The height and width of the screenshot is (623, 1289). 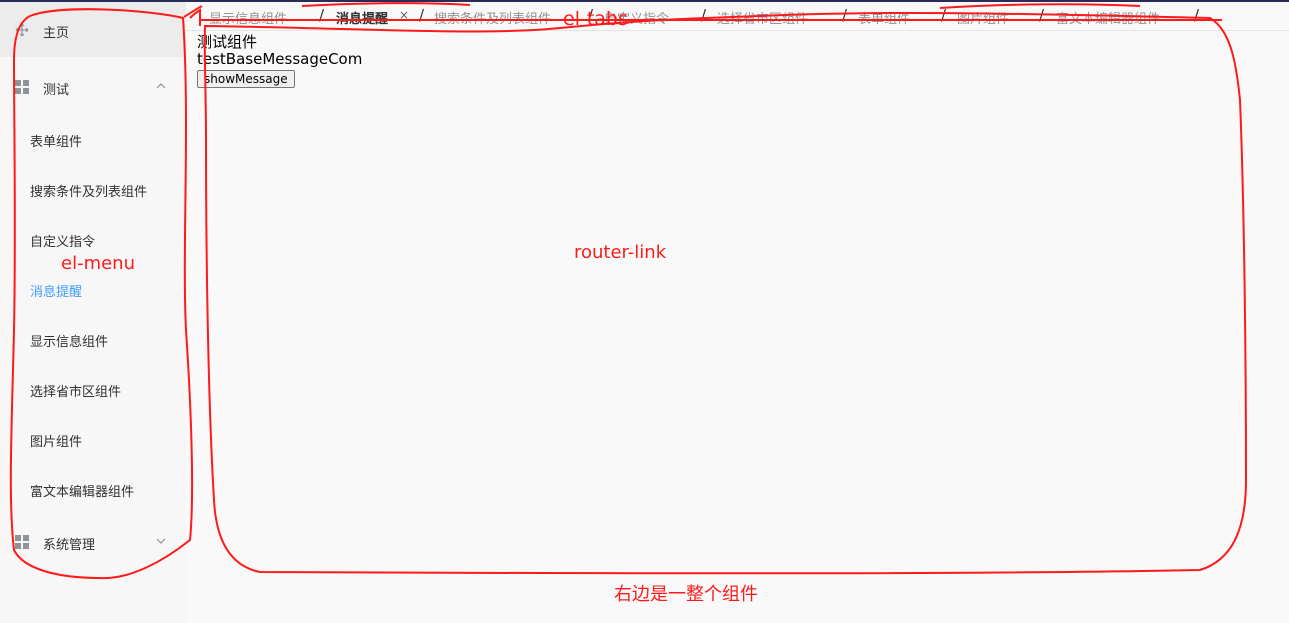 I want to click on sidebar-item-label: 选择省市区组件, so click(x=76, y=392).